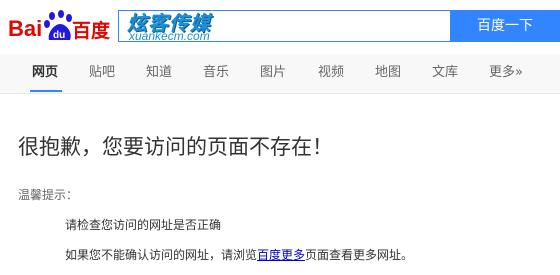 The image size is (560, 275). I want to click on baidu-more-link: 百度更多, so click(281, 255).